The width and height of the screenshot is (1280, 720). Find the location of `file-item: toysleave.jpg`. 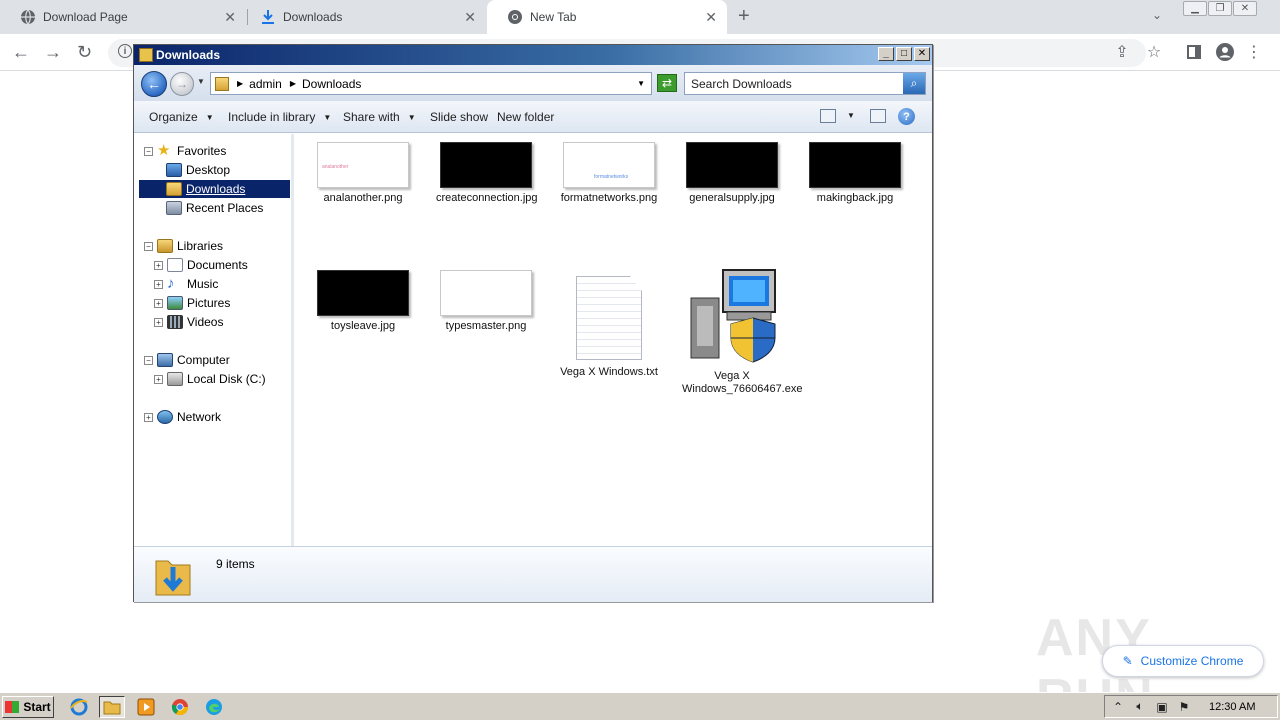

file-item: toysleave.jpg is located at coordinates (363, 301).